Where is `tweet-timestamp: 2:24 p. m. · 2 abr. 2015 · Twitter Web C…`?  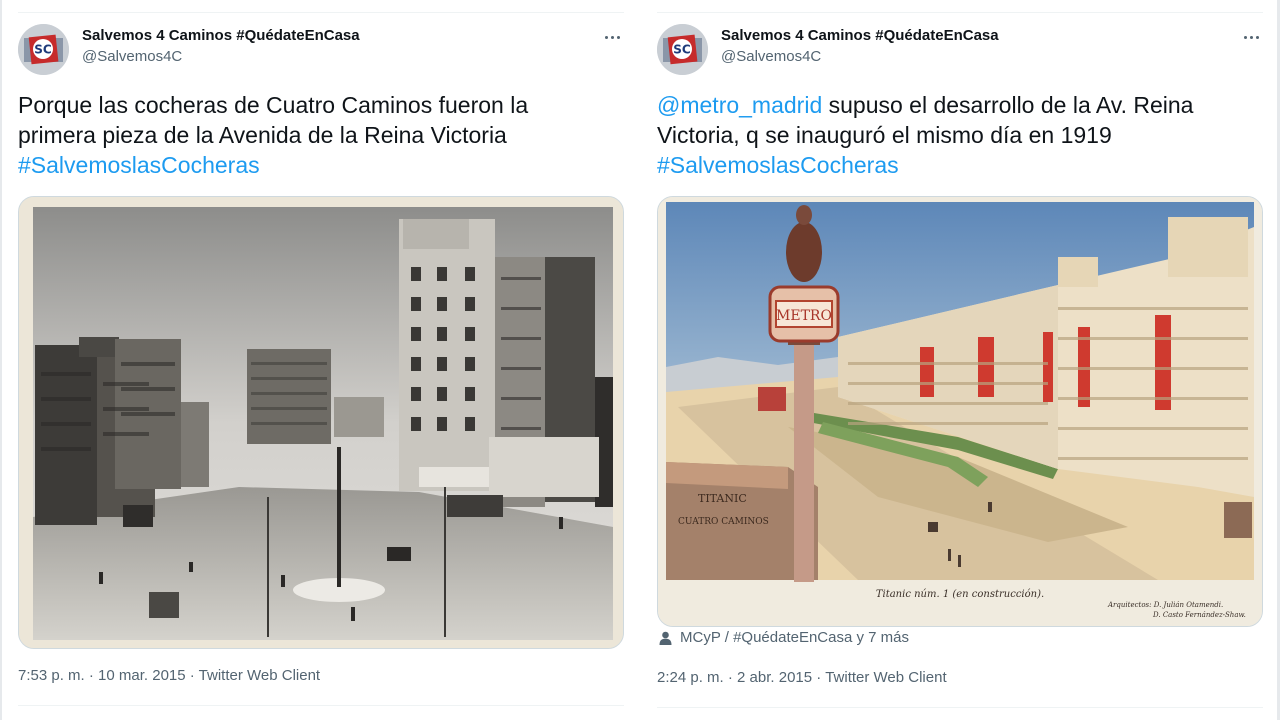 tweet-timestamp: 2:24 p. m. · 2 abr. 2015 · Twitter Web C… is located at coordinates (802, 677).